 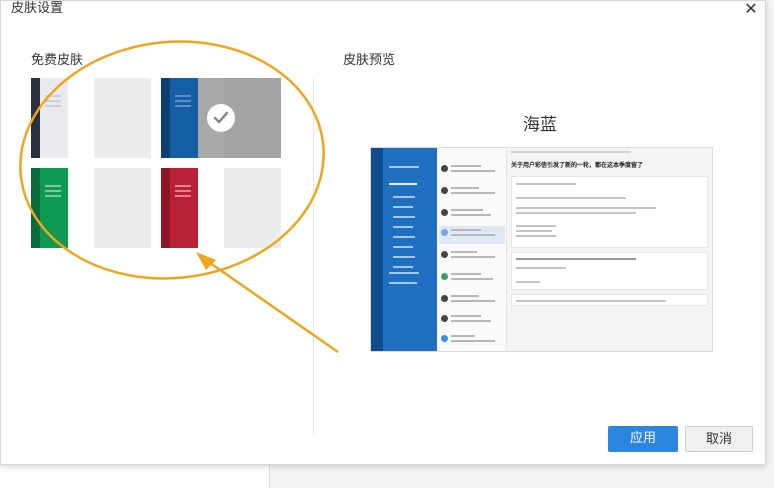 What do you see at coordinates (135, 476) in the screenshot?
I see `background-pane` at bounding box center [135, 476].